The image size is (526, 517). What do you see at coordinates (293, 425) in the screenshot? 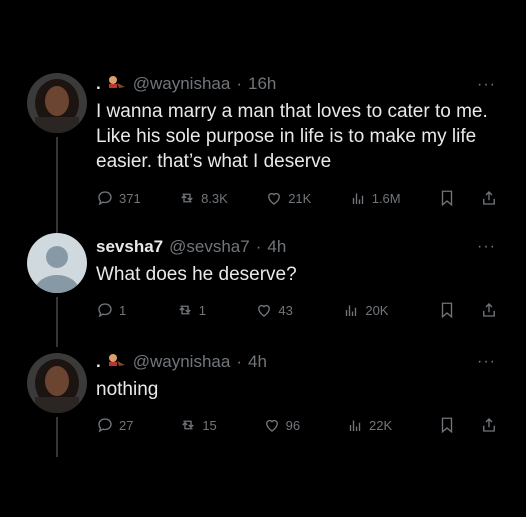
I see `like-count: 96` at bounding box center [293, 425].